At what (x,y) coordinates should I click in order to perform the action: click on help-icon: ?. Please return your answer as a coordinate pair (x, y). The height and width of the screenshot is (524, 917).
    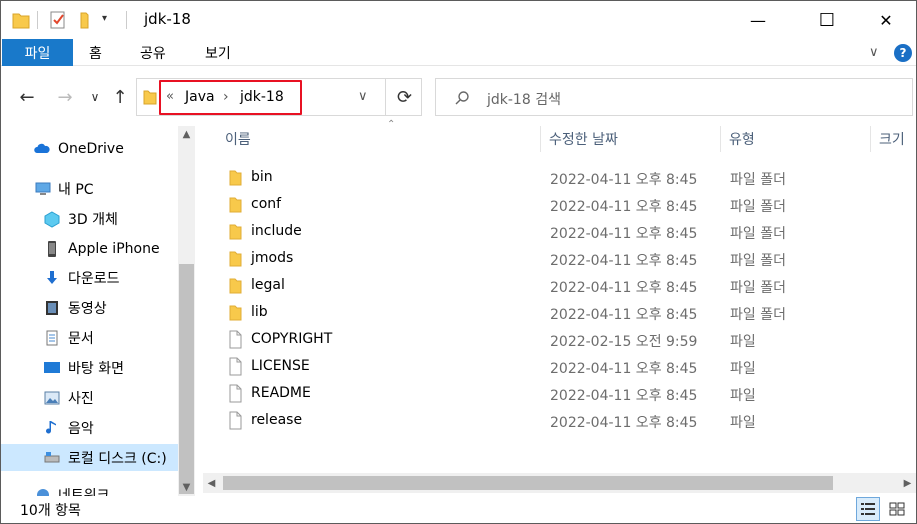
    Looking at the image, I should click on (903, 53).